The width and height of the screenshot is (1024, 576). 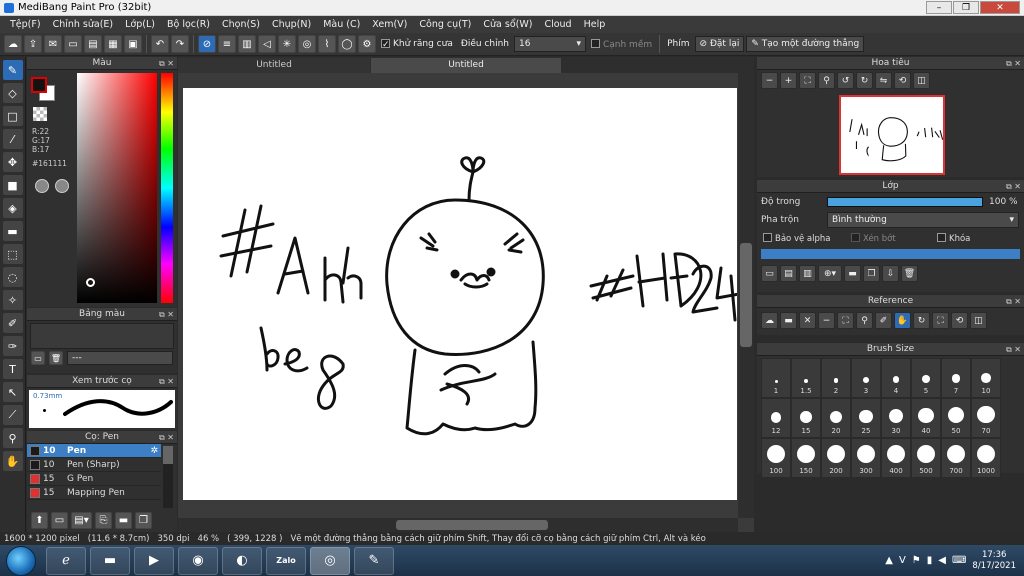 What do you see at coordinates (167, 188) in the screenshot?
I see `hue-slider` at bounding box center [167, 188].